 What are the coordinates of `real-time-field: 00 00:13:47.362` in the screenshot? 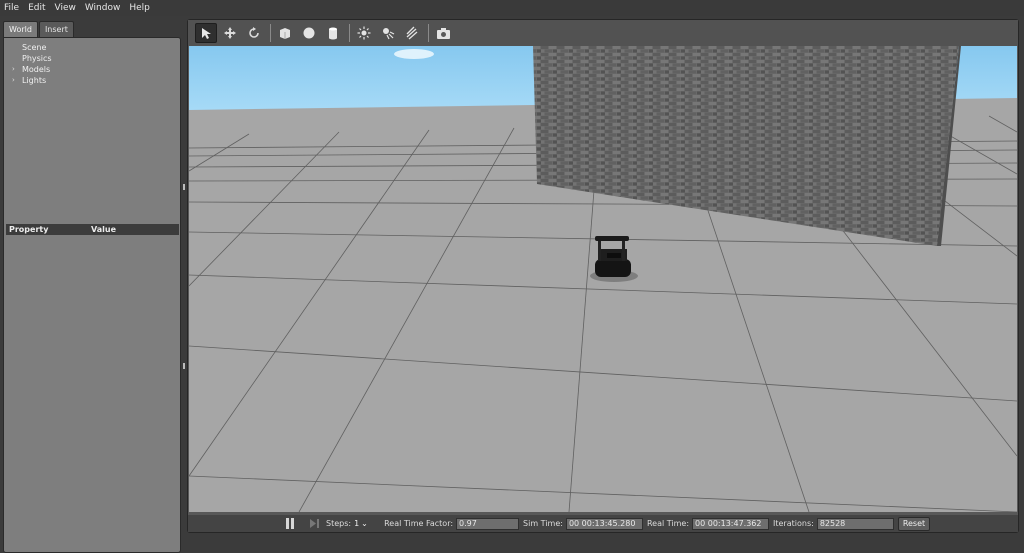 It's located at (731, 523).